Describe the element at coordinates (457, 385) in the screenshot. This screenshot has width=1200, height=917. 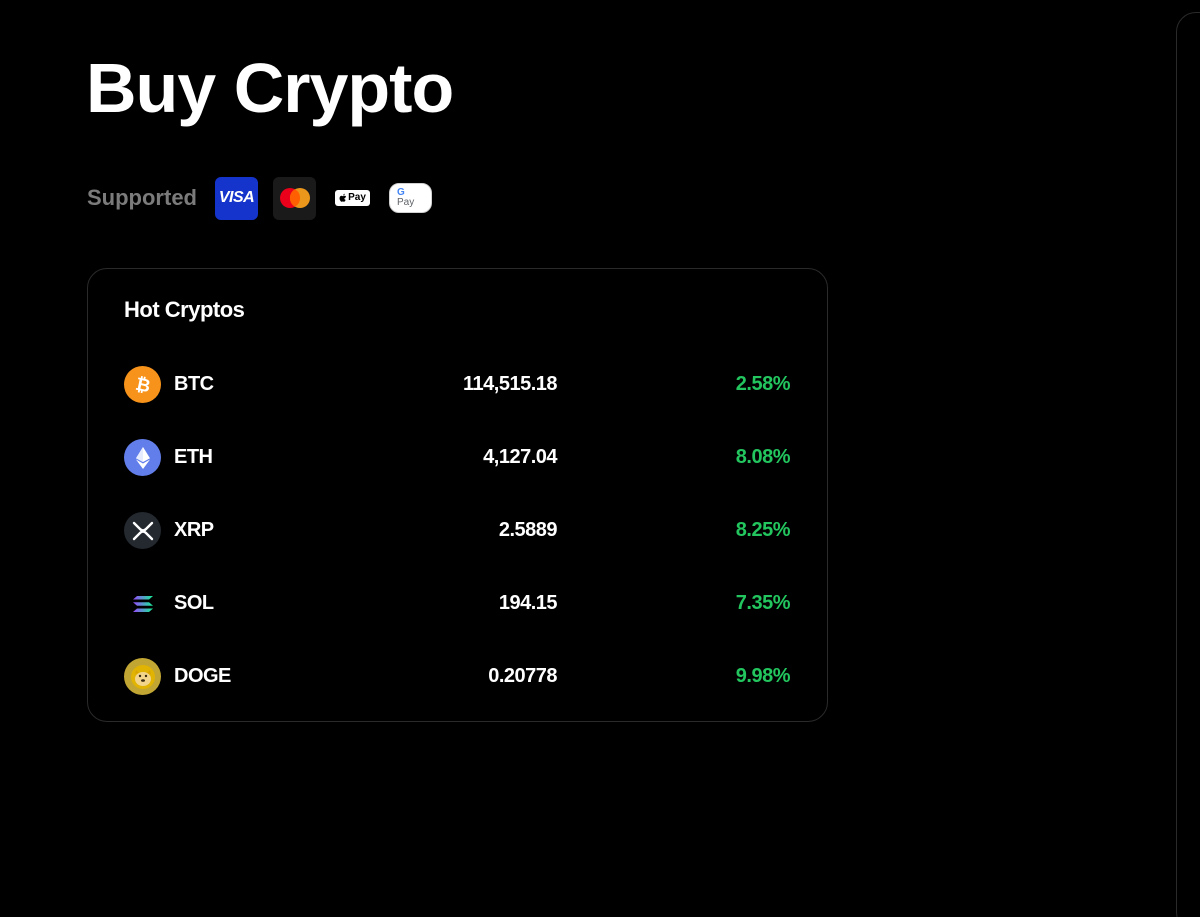
I see `crypto-row-btc: ₿ BTC 114,515.18 2.58%` at that location.